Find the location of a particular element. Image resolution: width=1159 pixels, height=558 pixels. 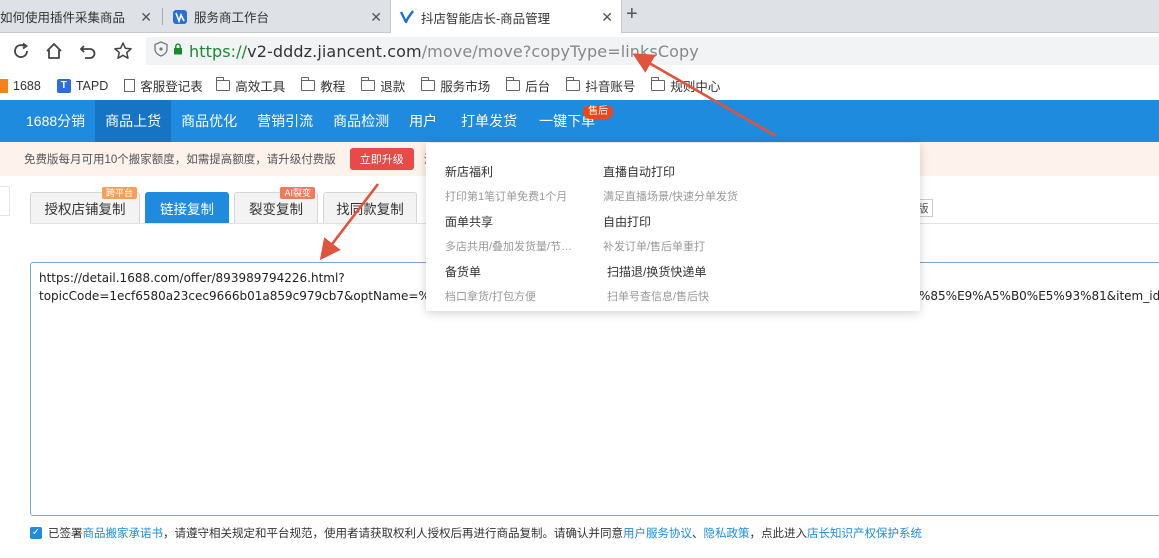

bookmark-folder-backend: 后台 is located at coordinates (528, 85).